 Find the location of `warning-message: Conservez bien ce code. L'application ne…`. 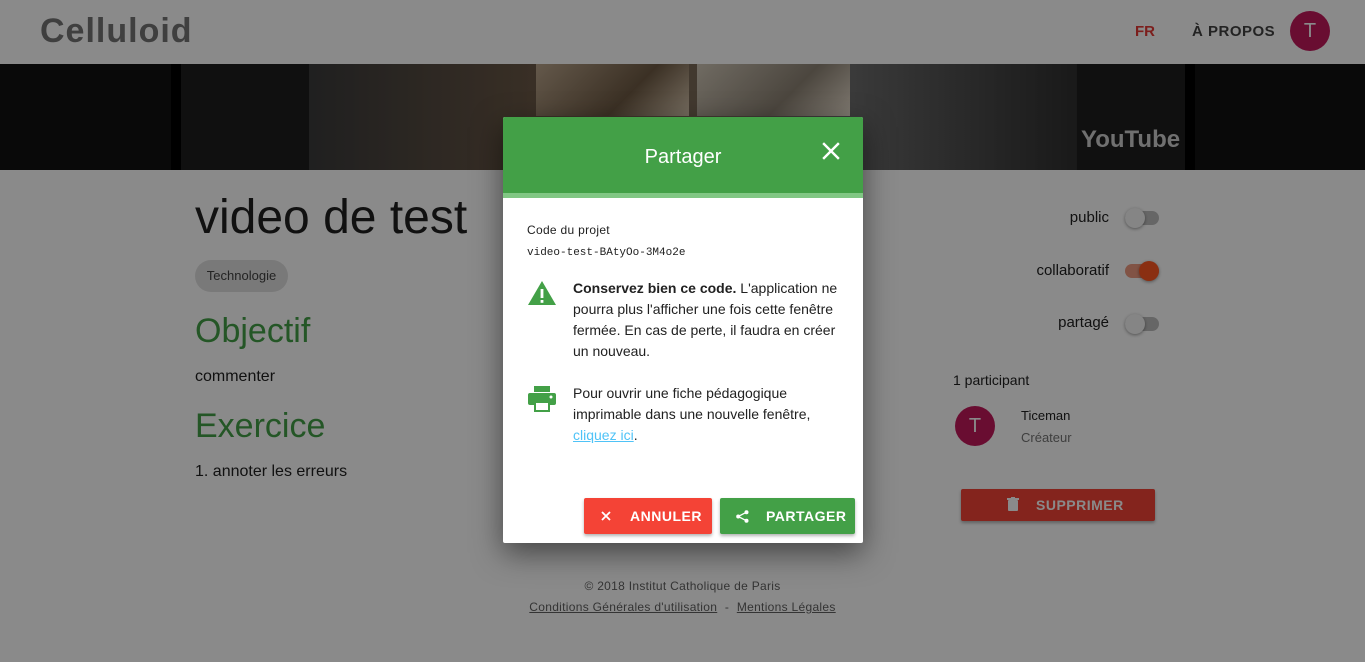

warning-message: Conservez bien ce code. L'application ne… is located at coordinates (708, 320).